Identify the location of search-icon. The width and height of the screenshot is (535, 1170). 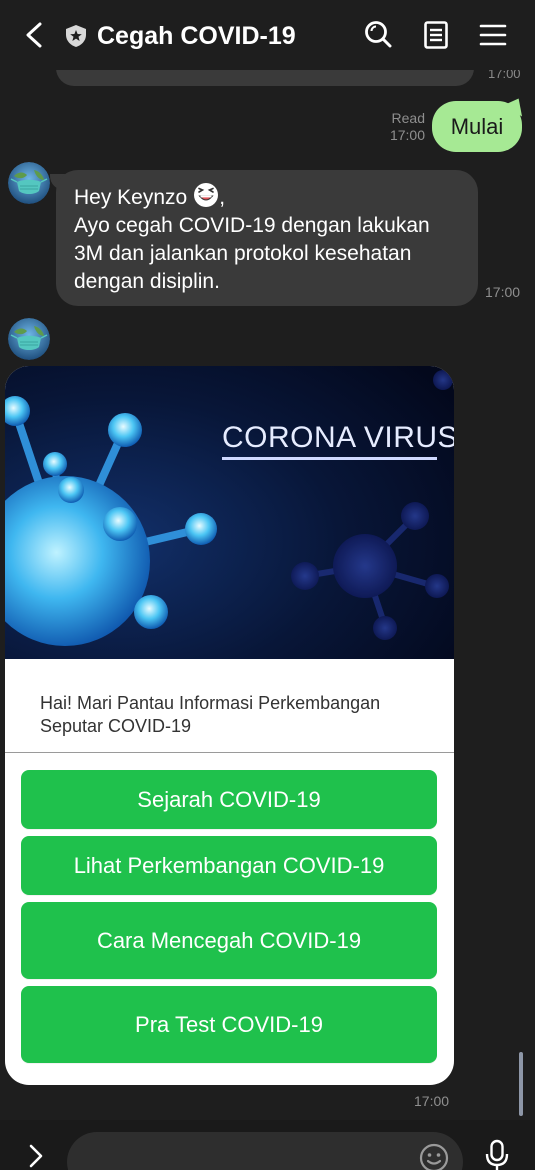
(378, 34).